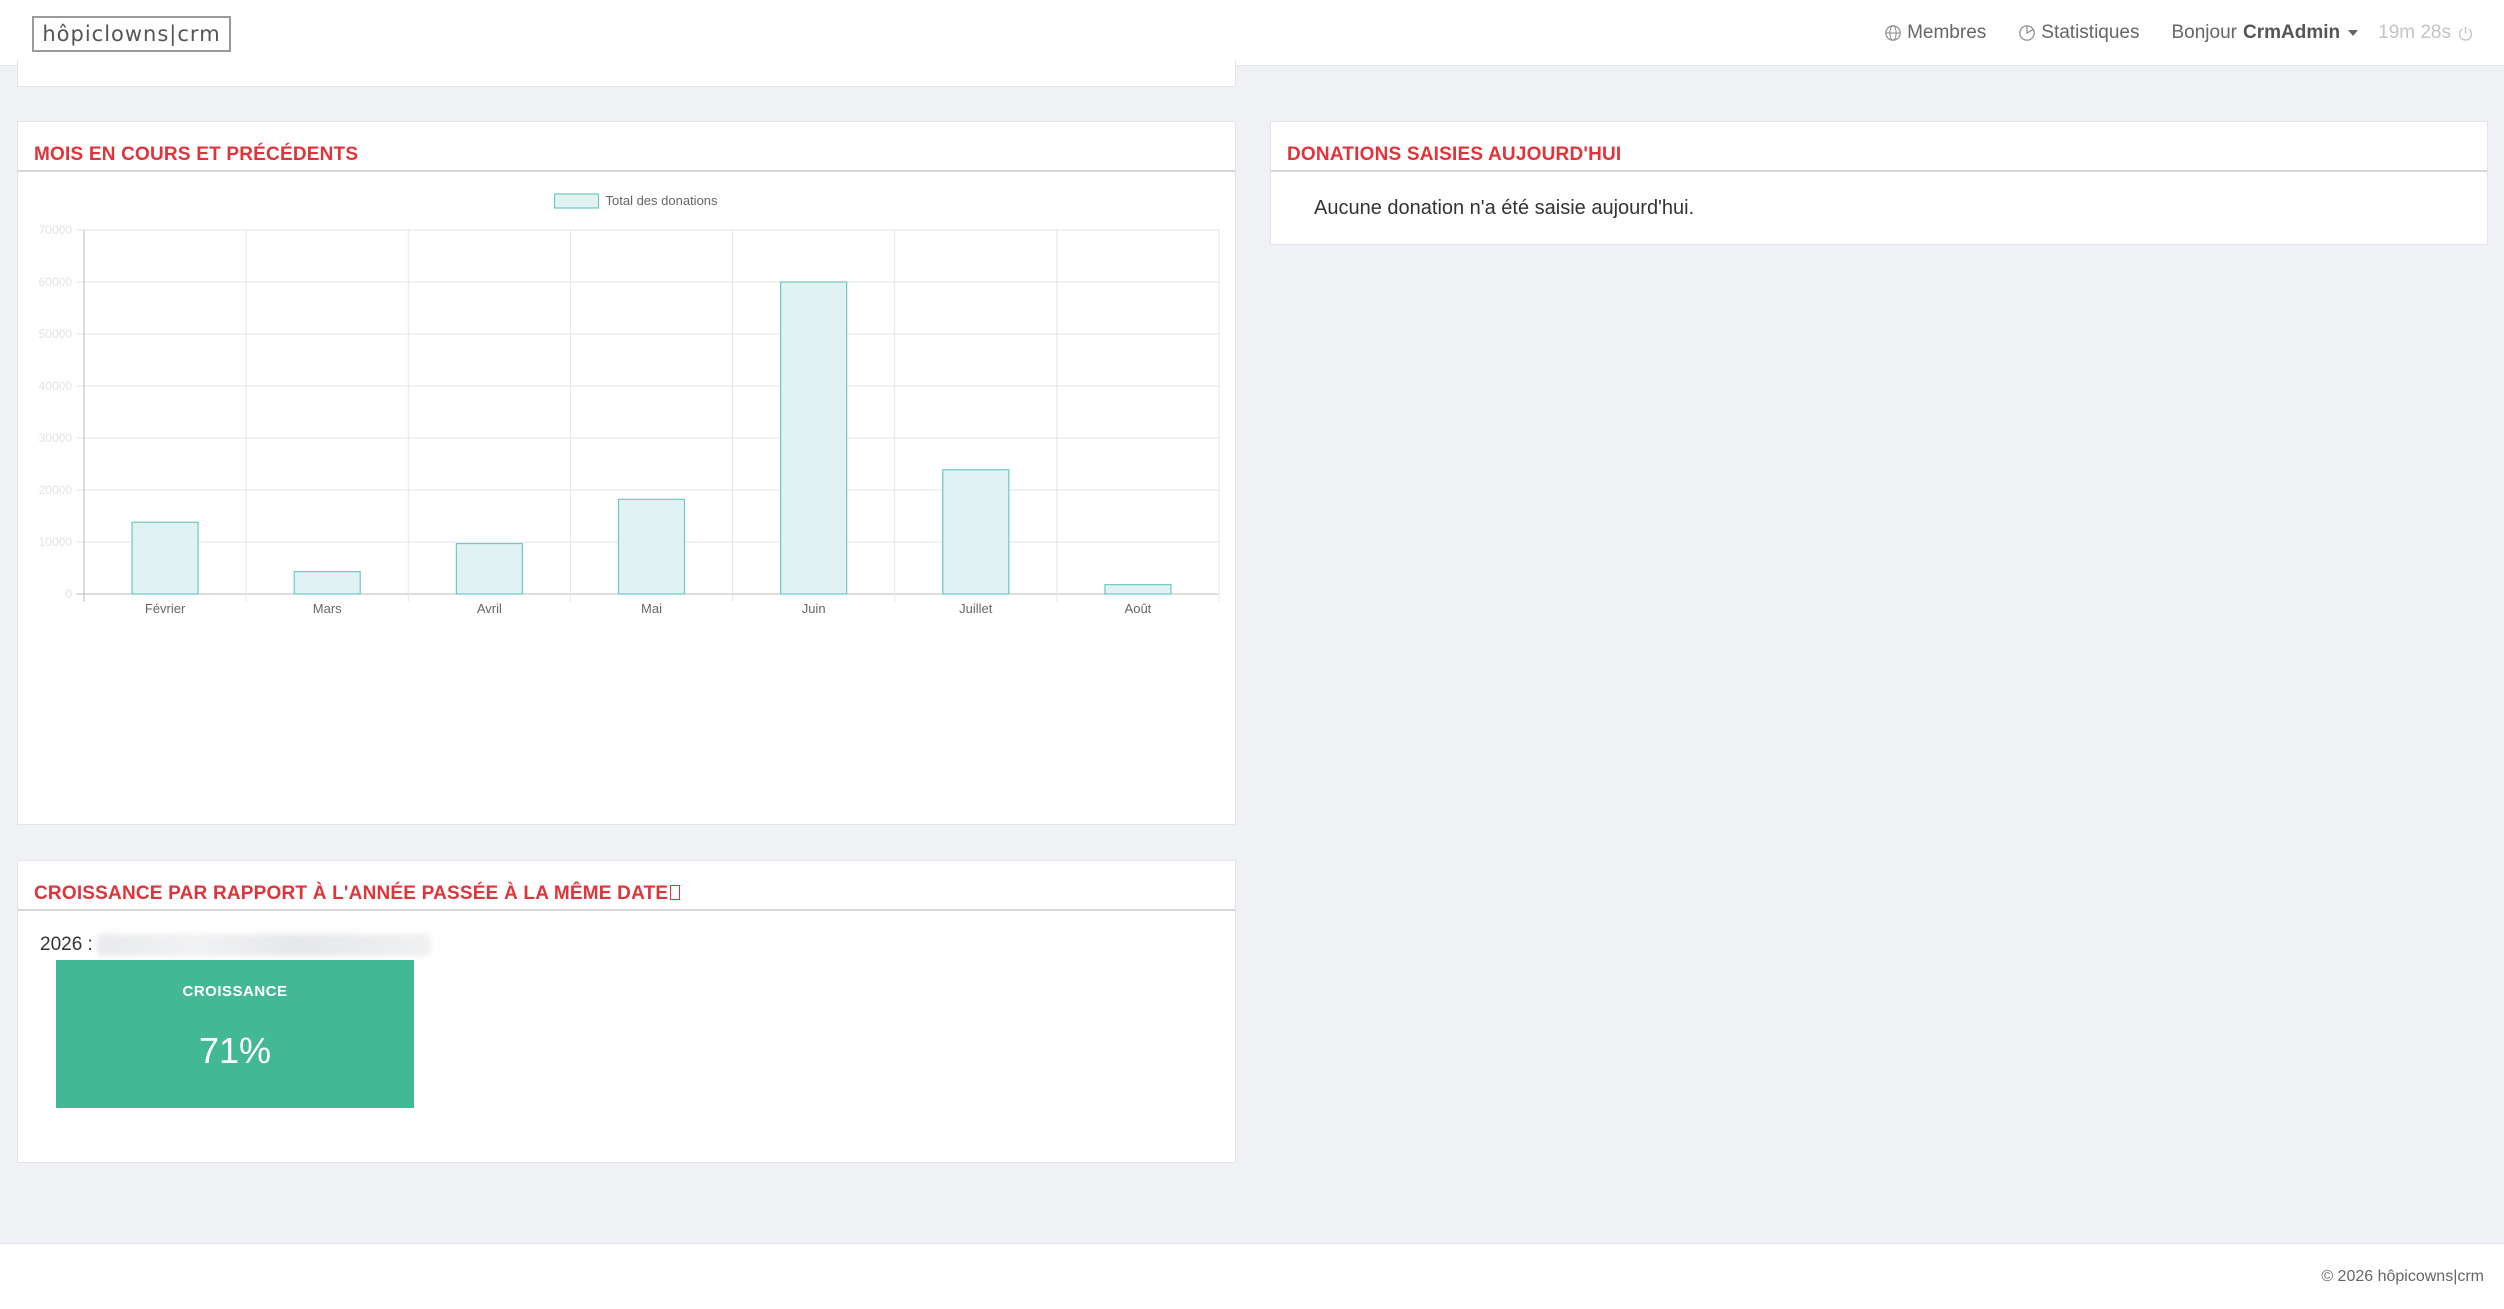 The width and height of the screenshot is (2504, 1309). Describe the element at coordinates (56, 490) in the screenshot. I see `y-tick-label: 20000` at that location.